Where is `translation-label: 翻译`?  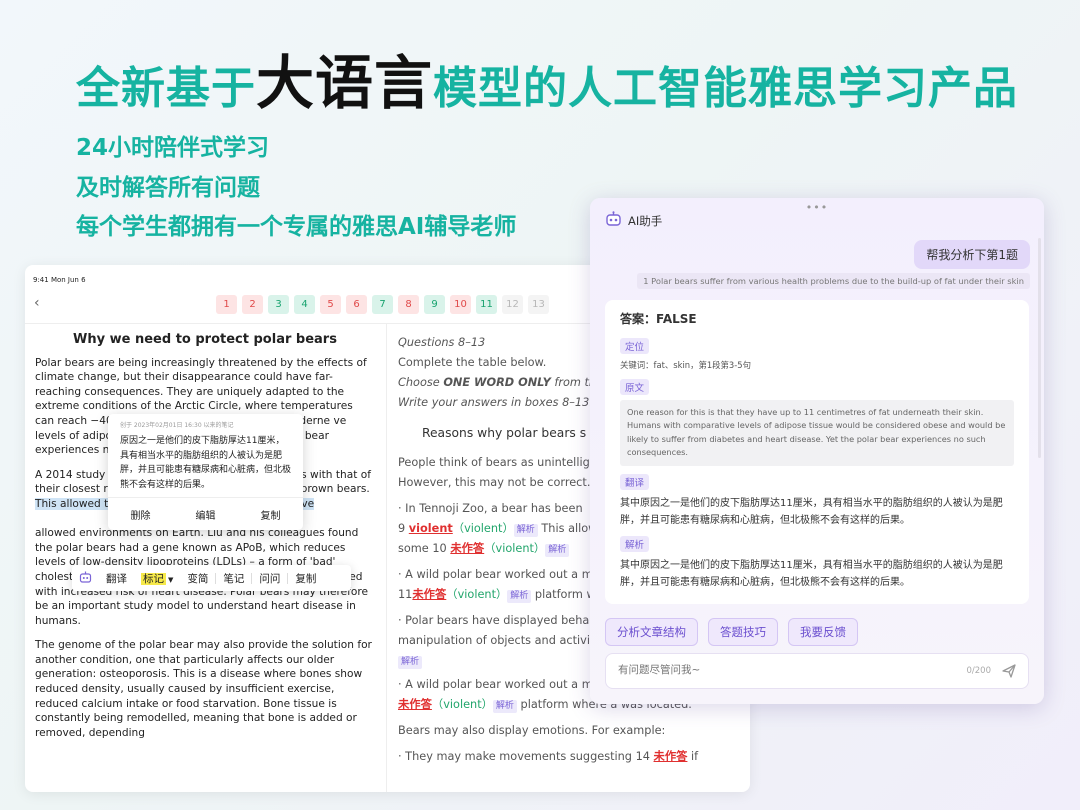 translation-label: 翻译 is located at coordinates (635, 481).